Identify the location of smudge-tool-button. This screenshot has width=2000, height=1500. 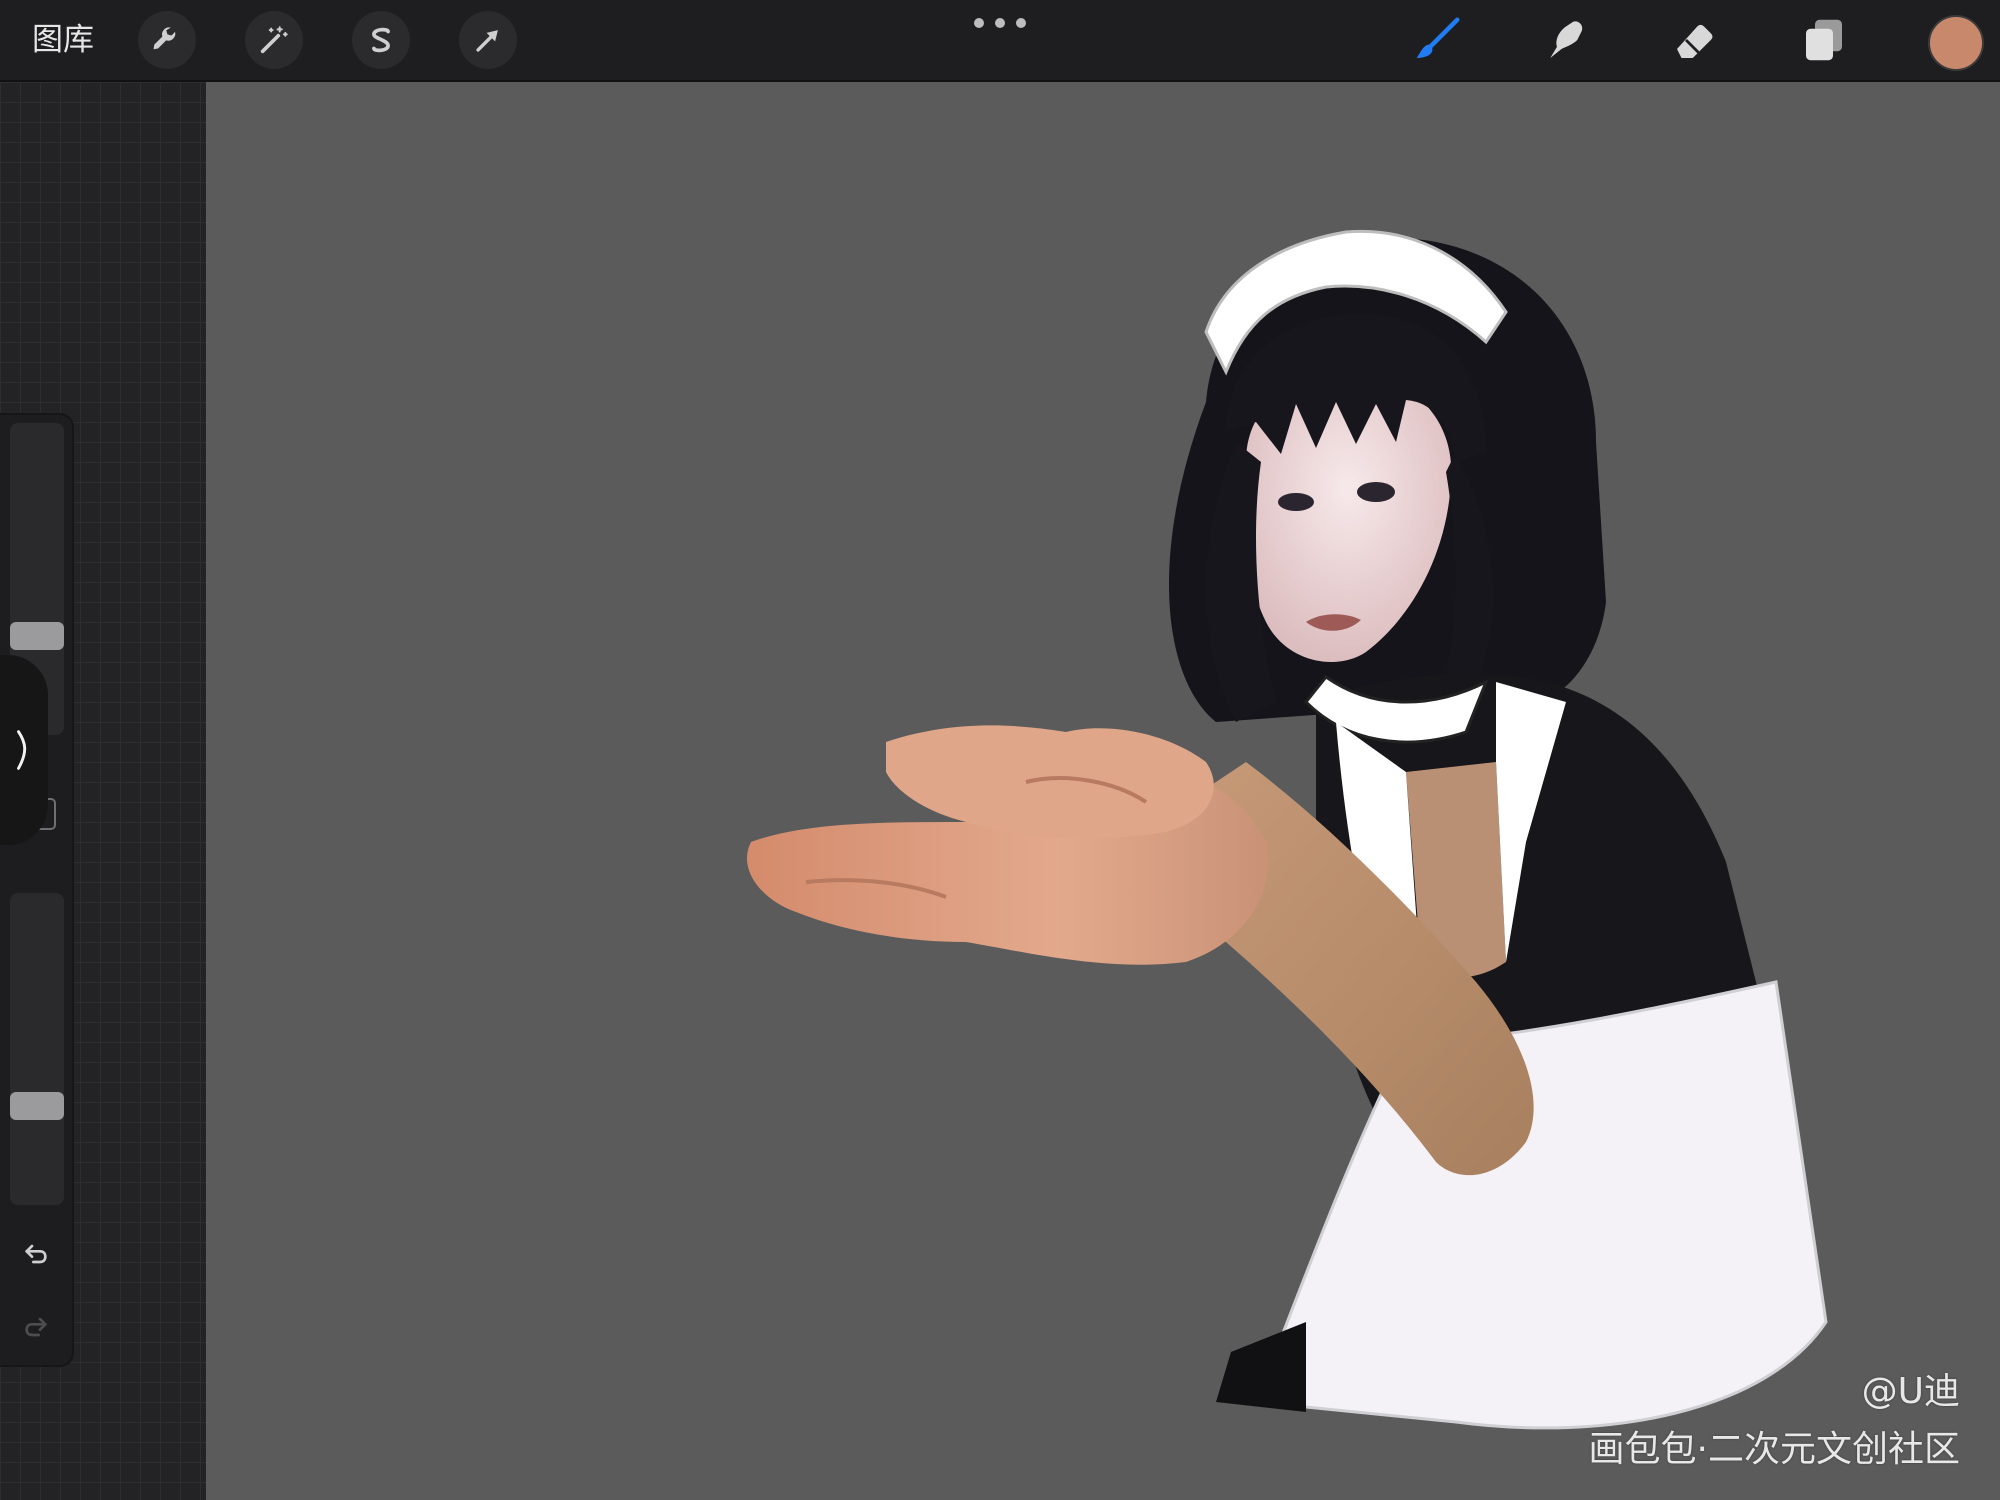
(1566, 40).